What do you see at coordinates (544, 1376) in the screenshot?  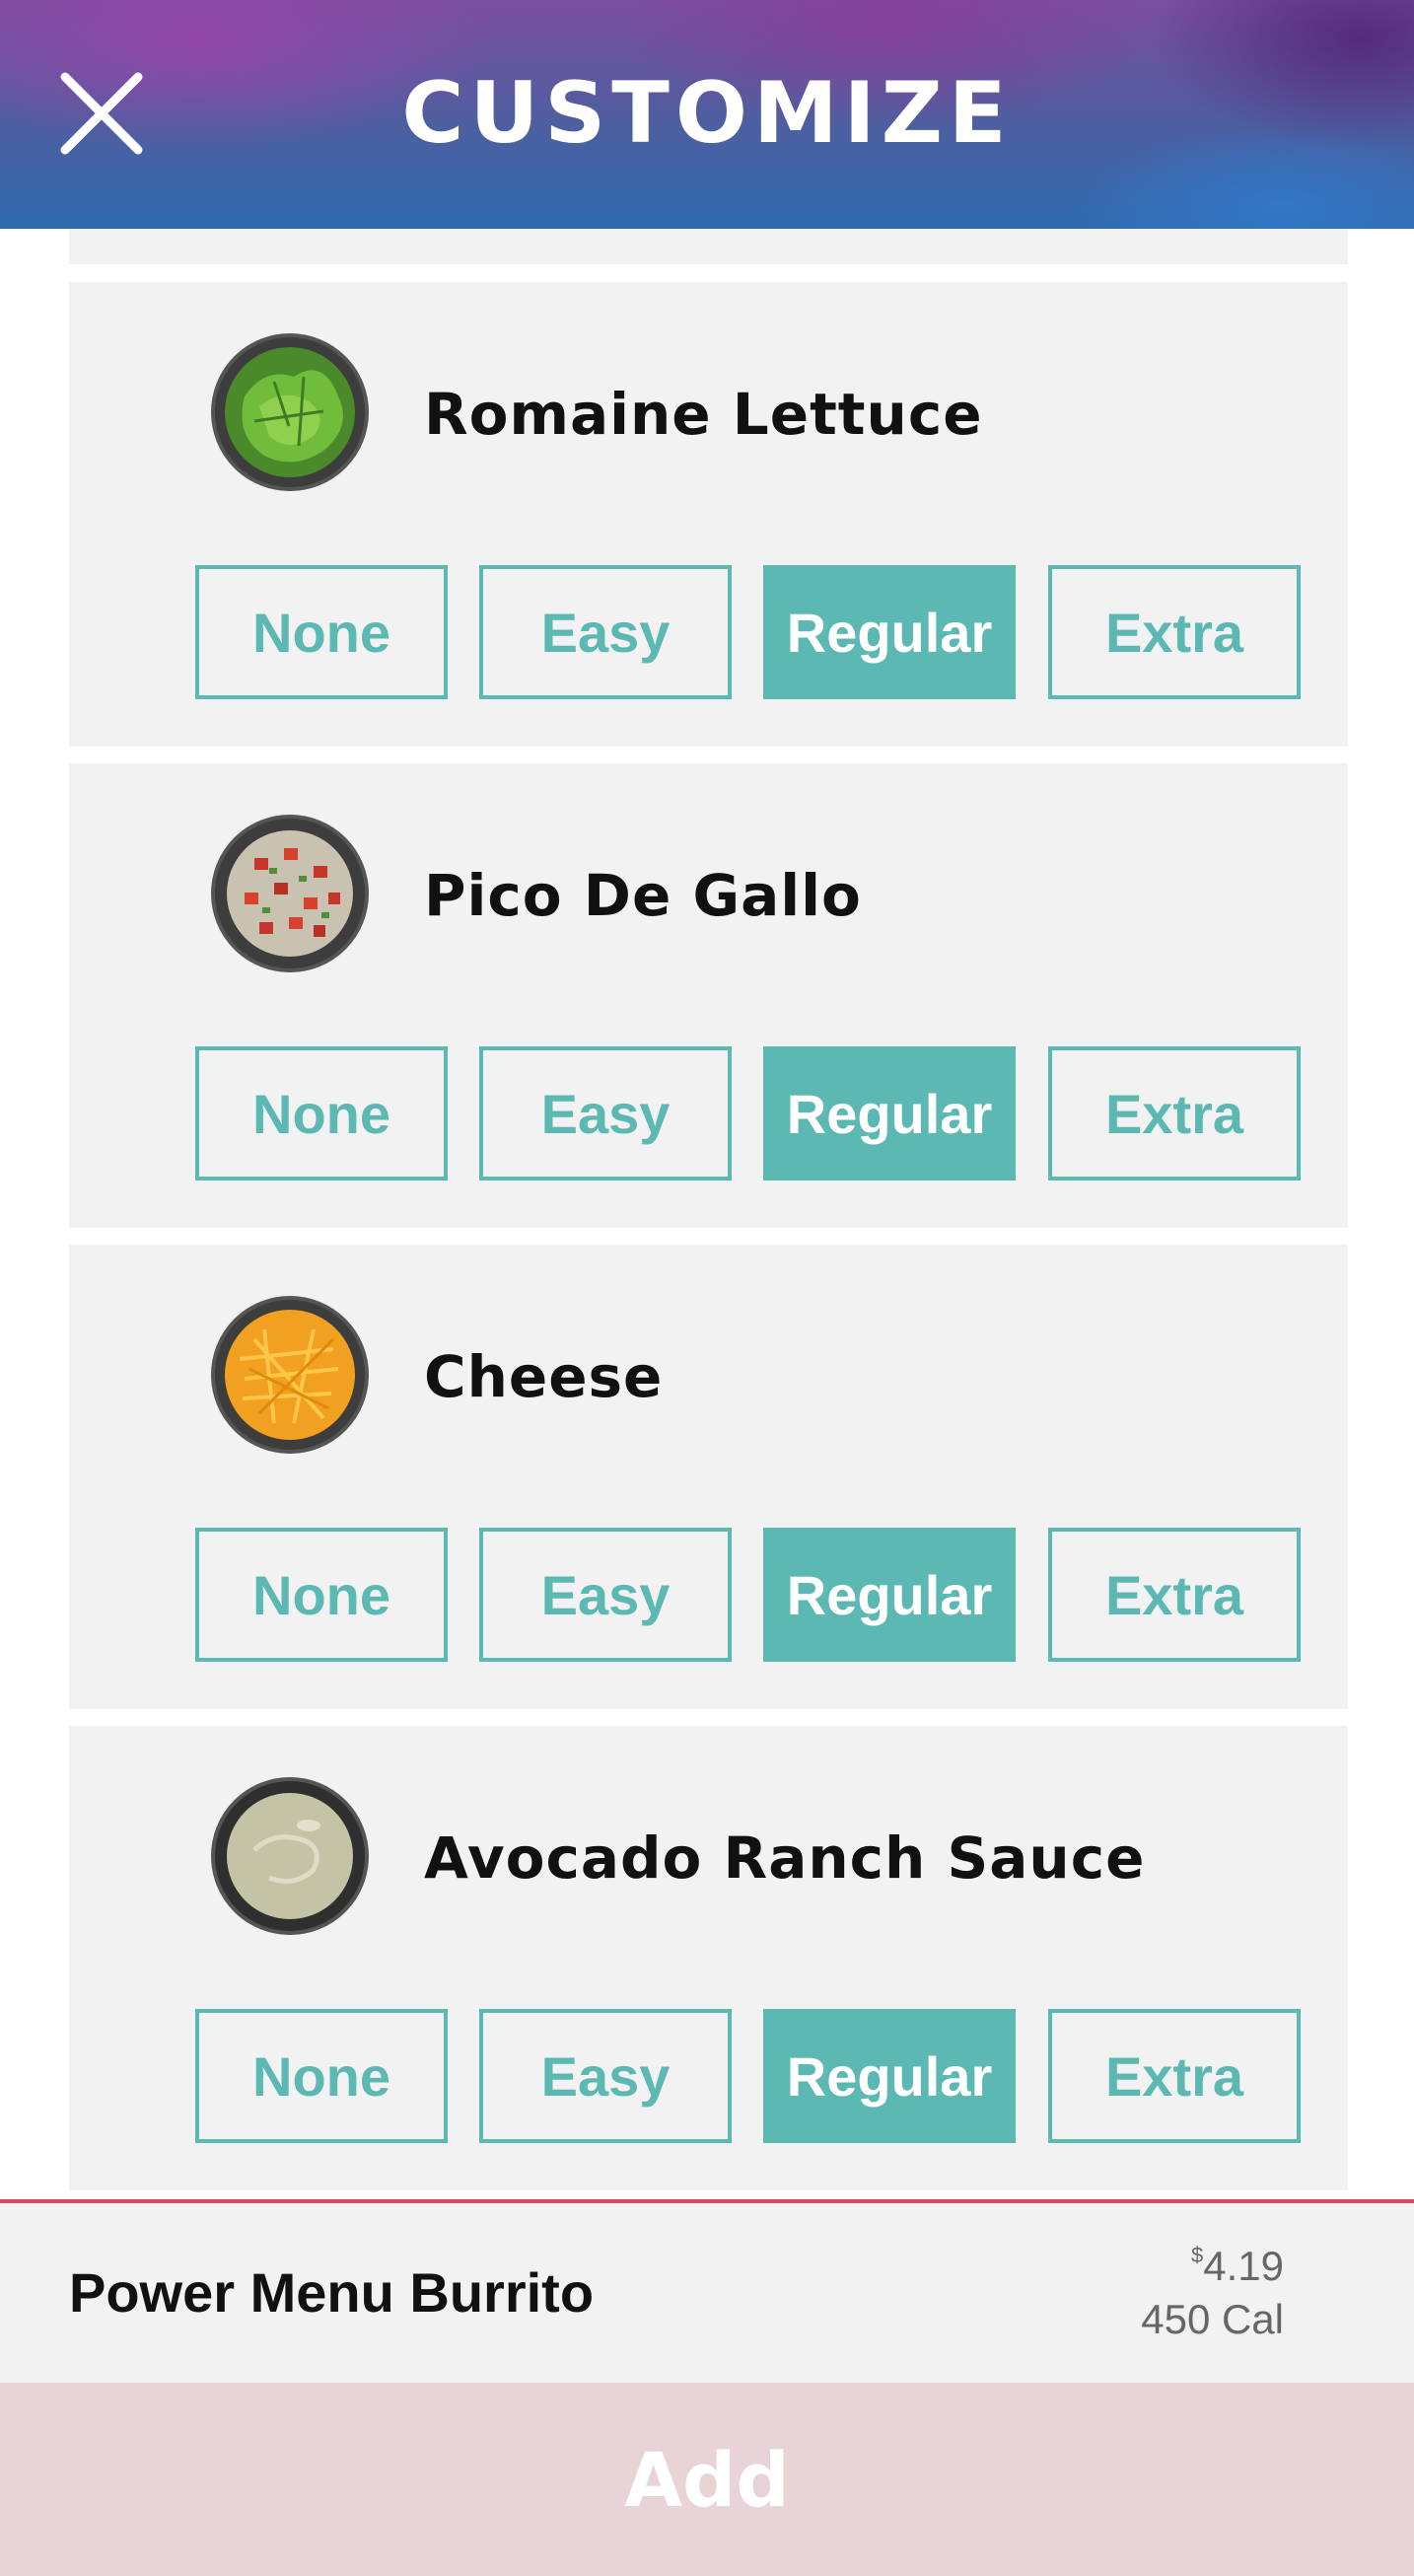 I see `ingredient-name: Cheese` at bounding box center [544, 1376].